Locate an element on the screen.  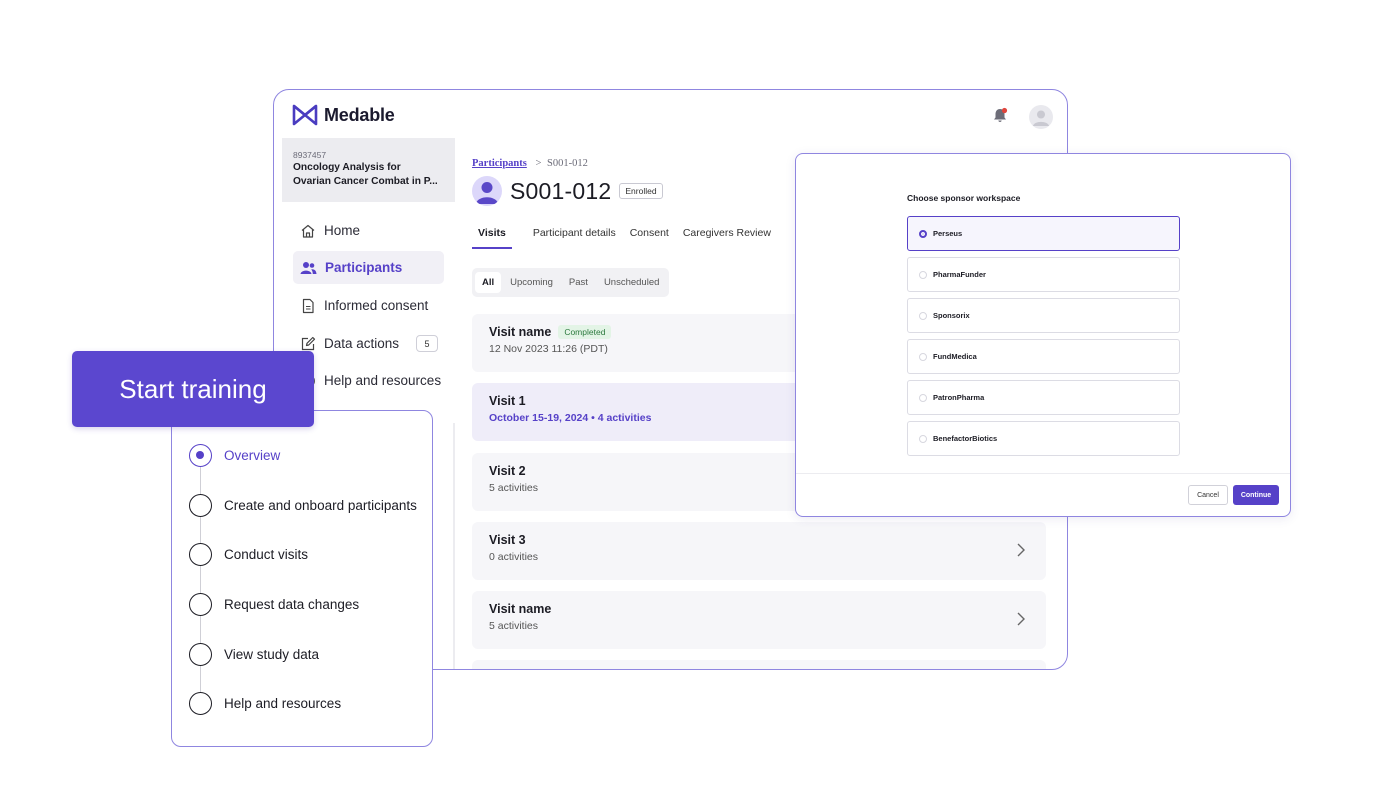
visit-subtitle: 5 activities is located at coordinates (514, 626).